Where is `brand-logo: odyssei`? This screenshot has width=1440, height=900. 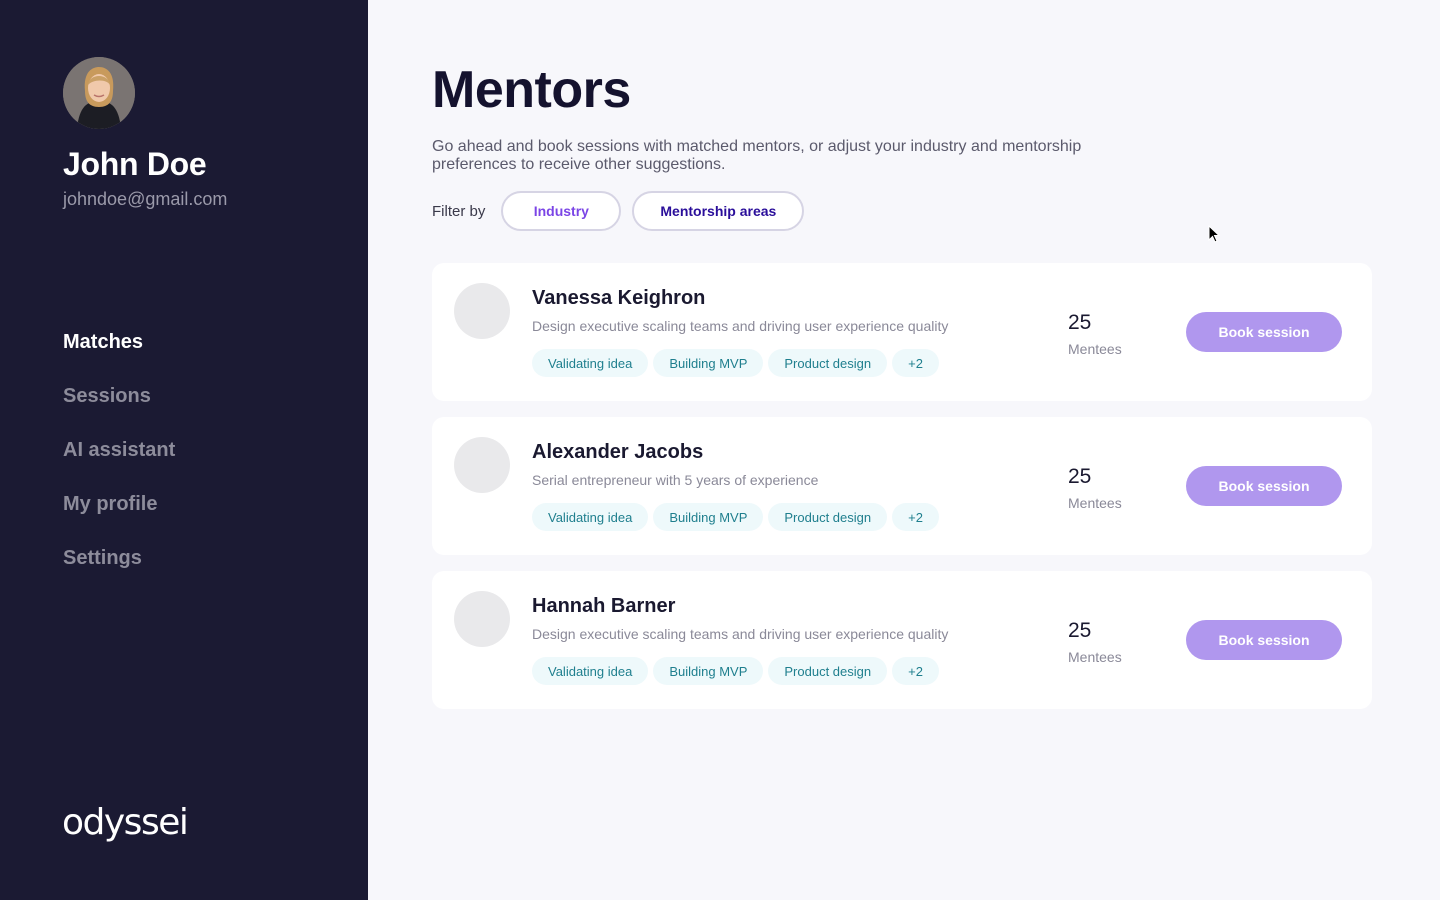
brand-logo: odyssei is located at coordinates (125, 822).